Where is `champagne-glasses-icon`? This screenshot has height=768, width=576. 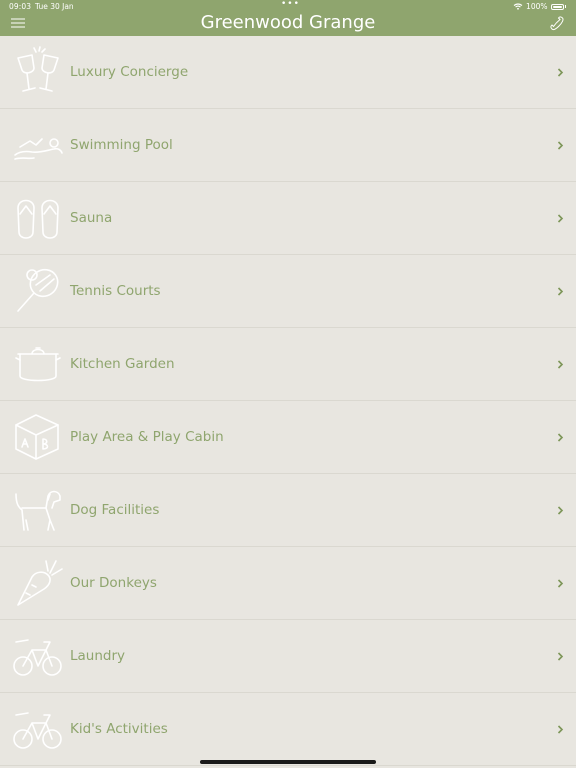 champagne-glasses-icon is located at coordinates (38, 69).